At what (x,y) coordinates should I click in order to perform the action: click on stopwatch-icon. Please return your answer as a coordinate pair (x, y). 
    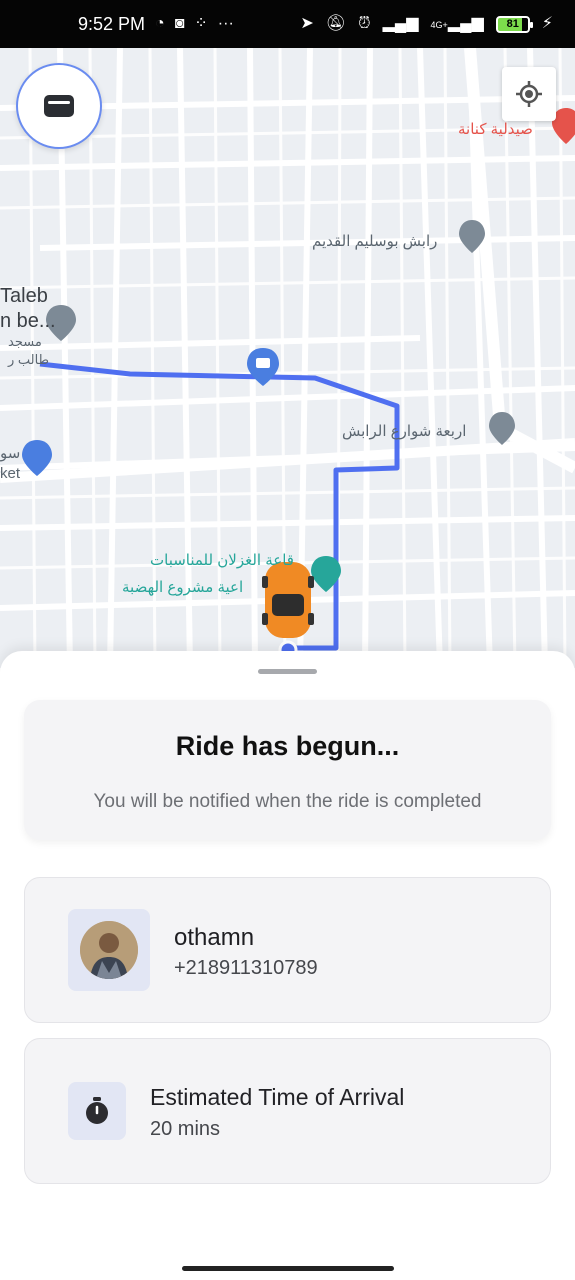
    Looking at the image, I should click on (97, 1110).